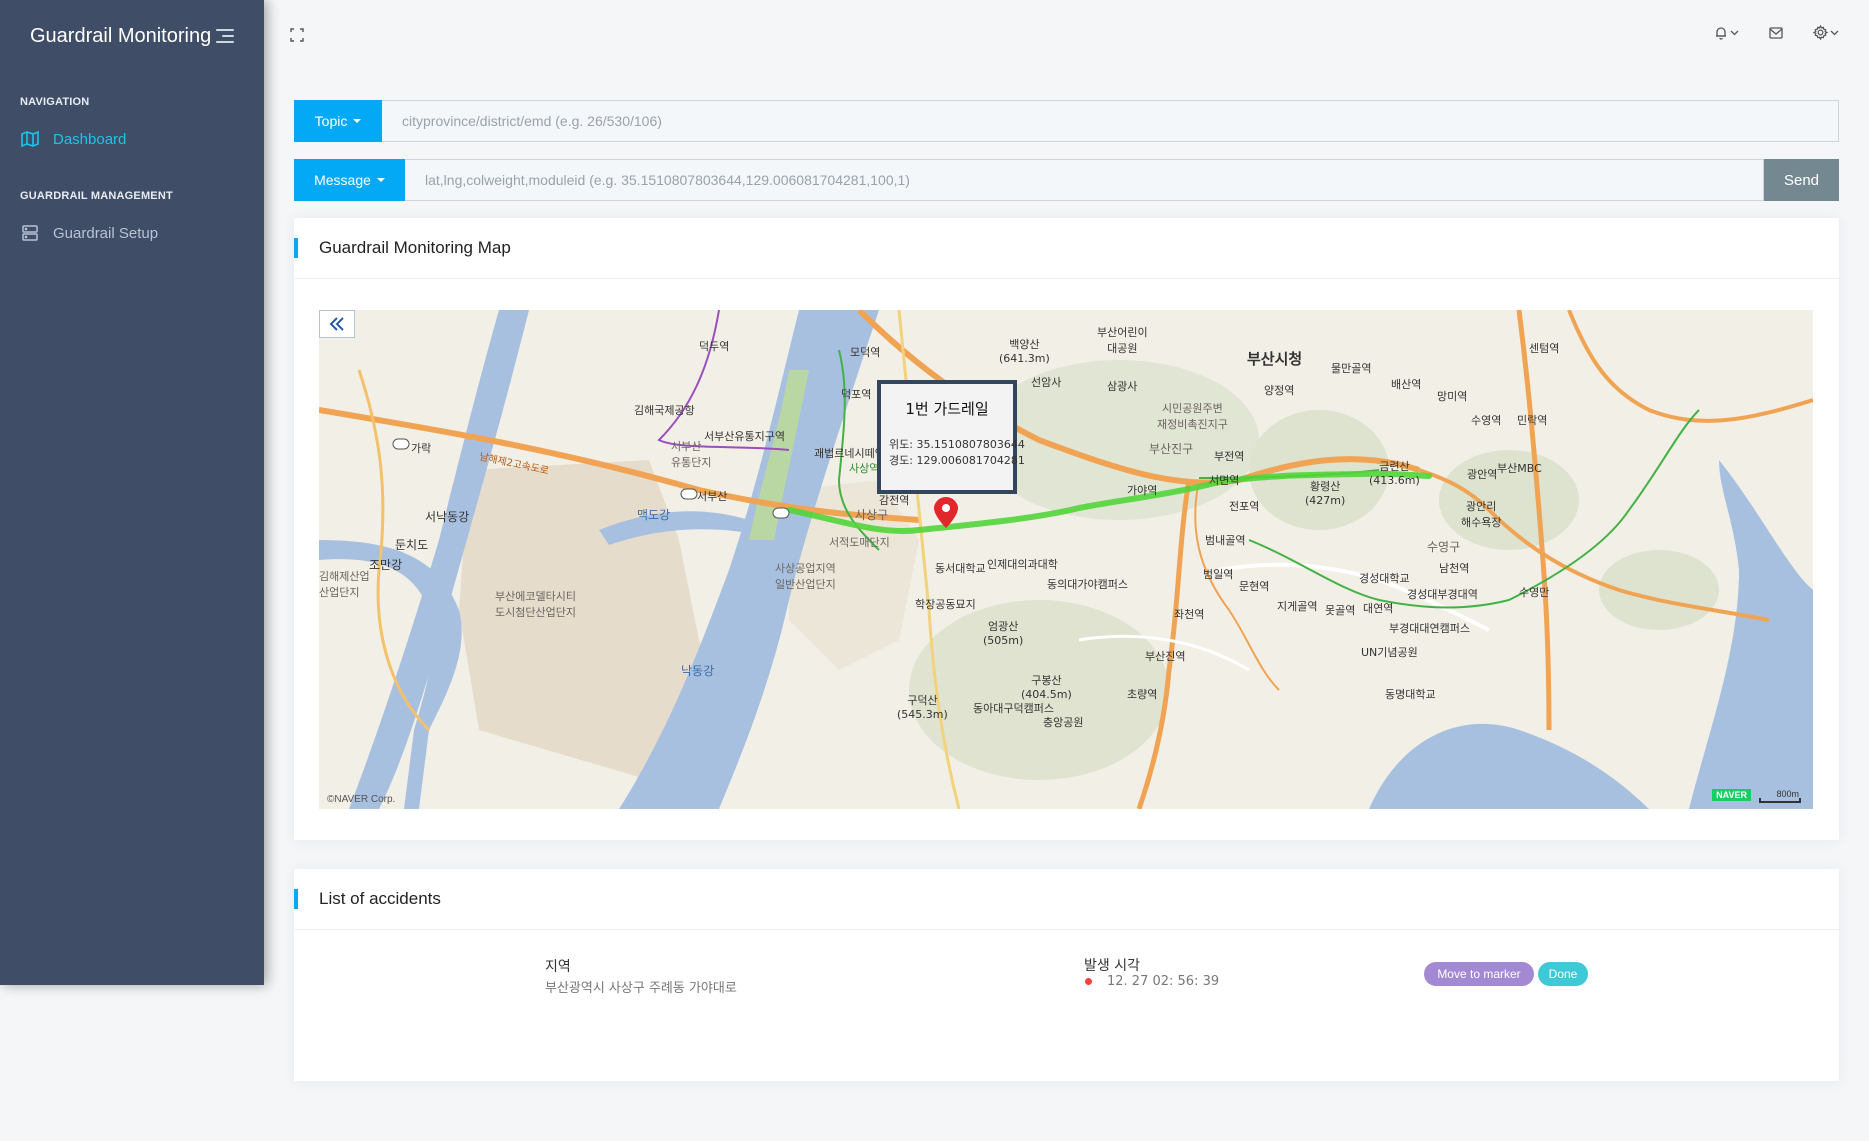 The height and width of the screenshot is (1141, 1869). I want to click on map-label: 황령산 (427m), so click(1325, 493).